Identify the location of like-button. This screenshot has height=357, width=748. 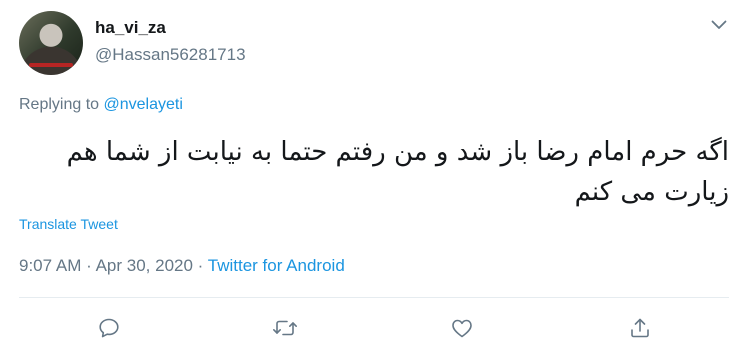
(462, 328).